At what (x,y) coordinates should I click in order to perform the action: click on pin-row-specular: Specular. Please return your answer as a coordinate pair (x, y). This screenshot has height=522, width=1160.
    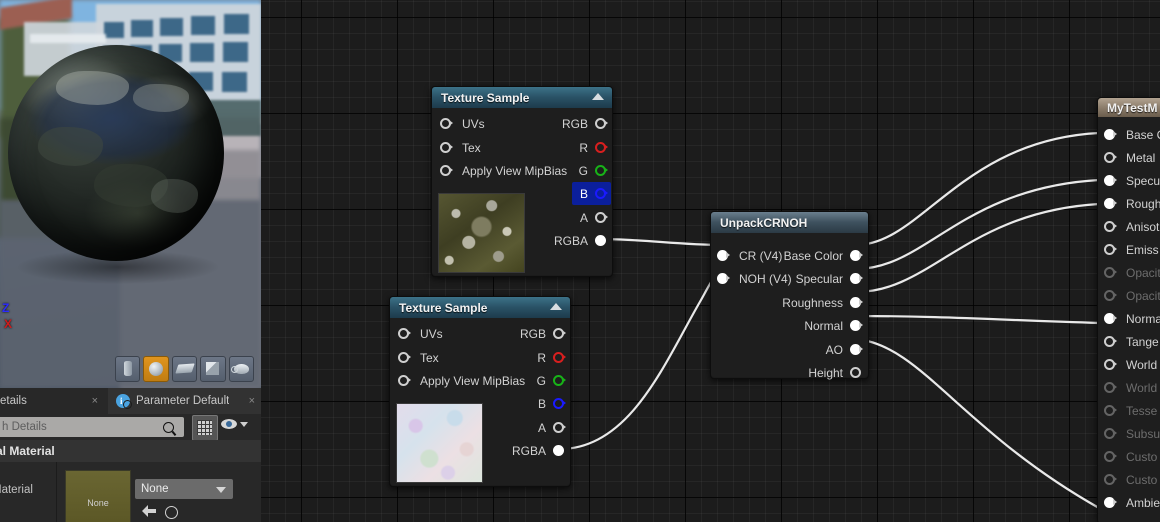
    Looking at the image, I should click on (829, 278).